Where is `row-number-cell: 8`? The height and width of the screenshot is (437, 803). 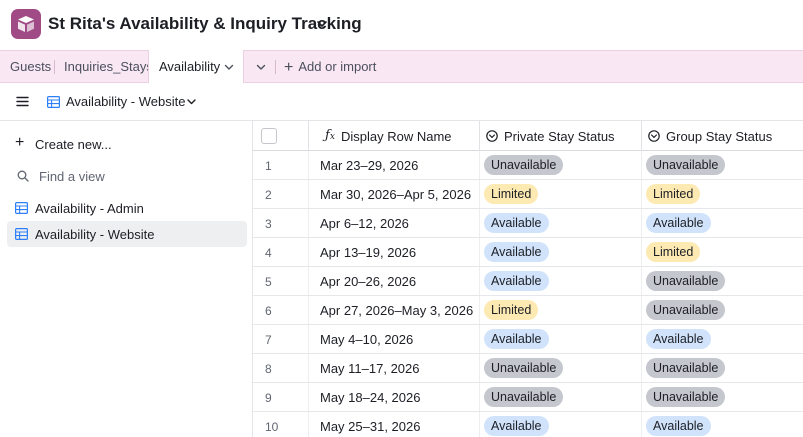 row-number-cell: 8 is located at coordinates (281, 368).